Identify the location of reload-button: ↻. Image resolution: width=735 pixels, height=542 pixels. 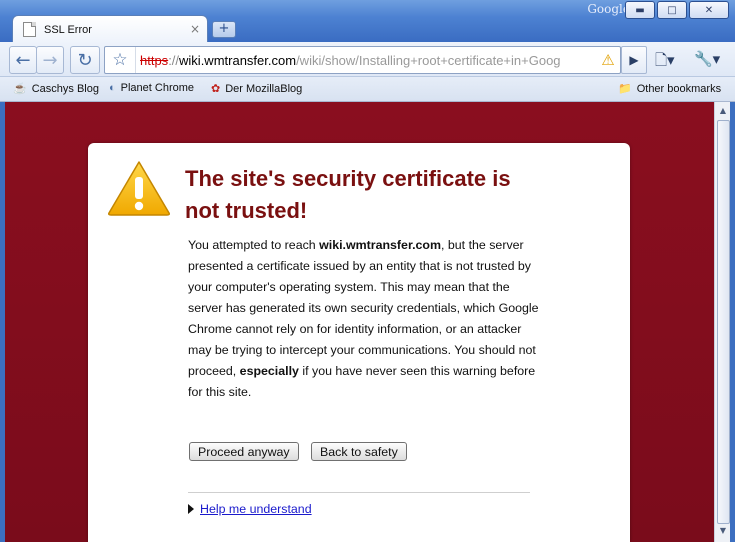
(85, 60).